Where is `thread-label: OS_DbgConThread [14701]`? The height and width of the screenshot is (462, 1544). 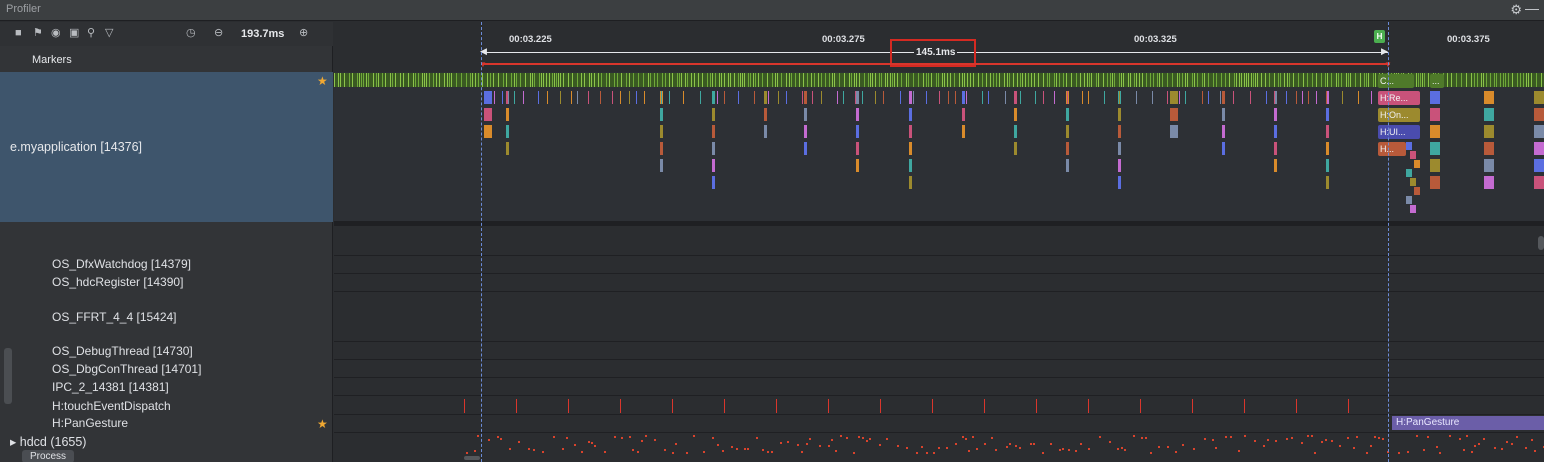
thread-label: OS_DbgConThread [14701] is located at coordinates (126, 369).